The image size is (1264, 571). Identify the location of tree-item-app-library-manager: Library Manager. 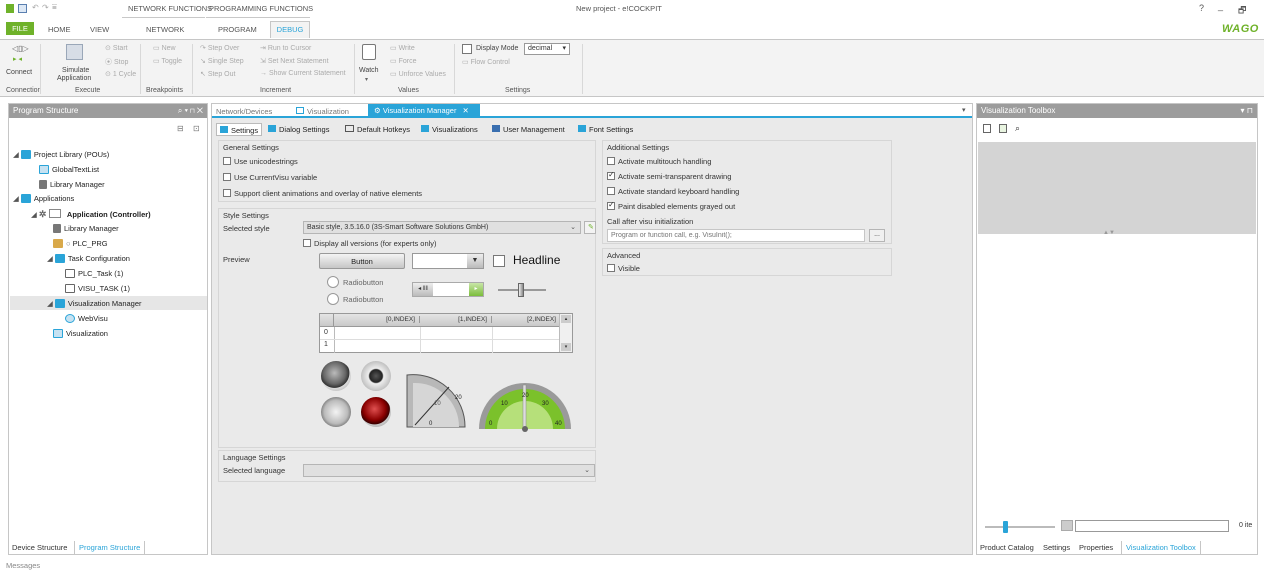
(86, 228).